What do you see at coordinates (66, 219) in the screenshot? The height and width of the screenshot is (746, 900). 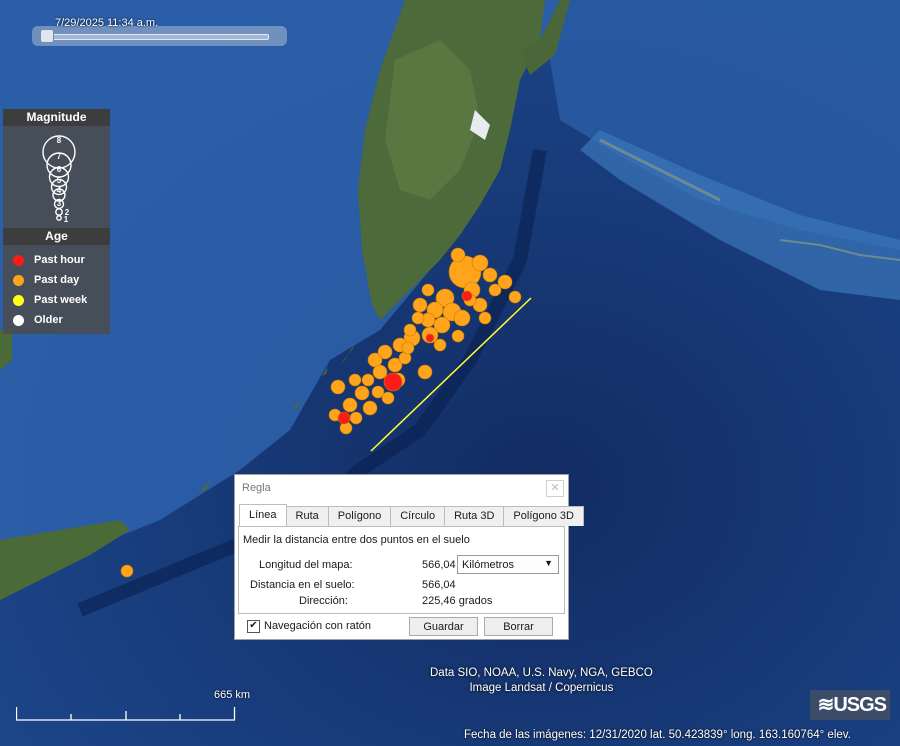 I see `mag-label: 1` at bounding box center [66, 219].